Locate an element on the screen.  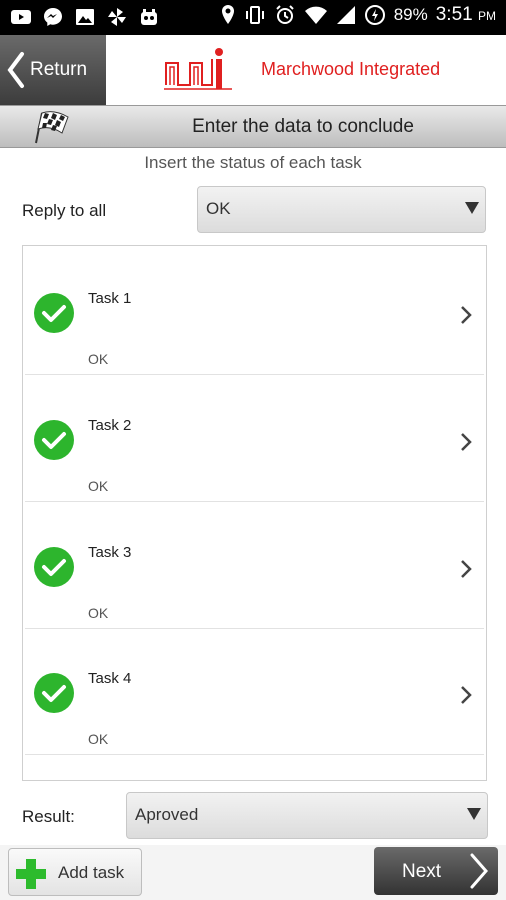
task-row: Task 1 OK is located at coordinates (254, 311).